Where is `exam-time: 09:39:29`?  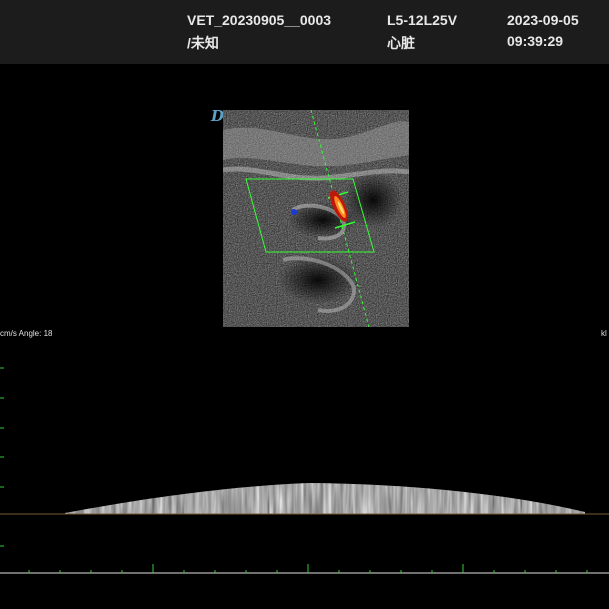 exam-time: 09:39:29 is located at coordinates (535, 41).